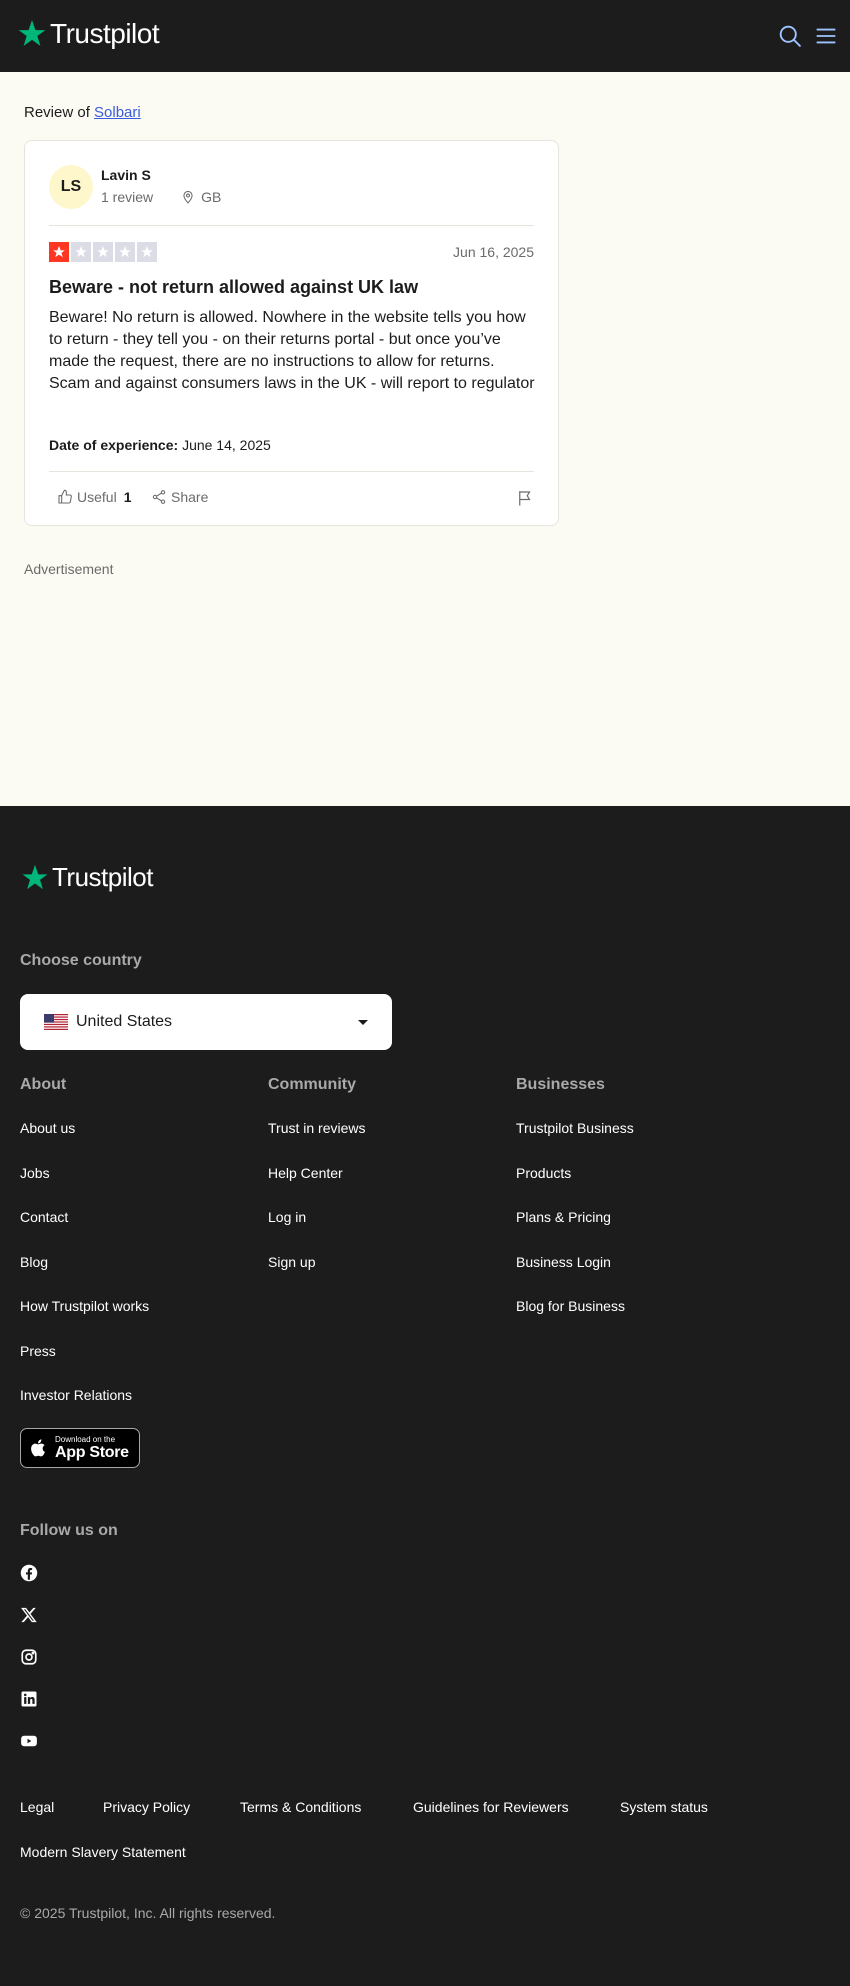 The image size is (850, 1986). Describe the element at coordinates (226, 445) in the screenshot. I see `date-of-experience-value: June 14, 2025` at that location.